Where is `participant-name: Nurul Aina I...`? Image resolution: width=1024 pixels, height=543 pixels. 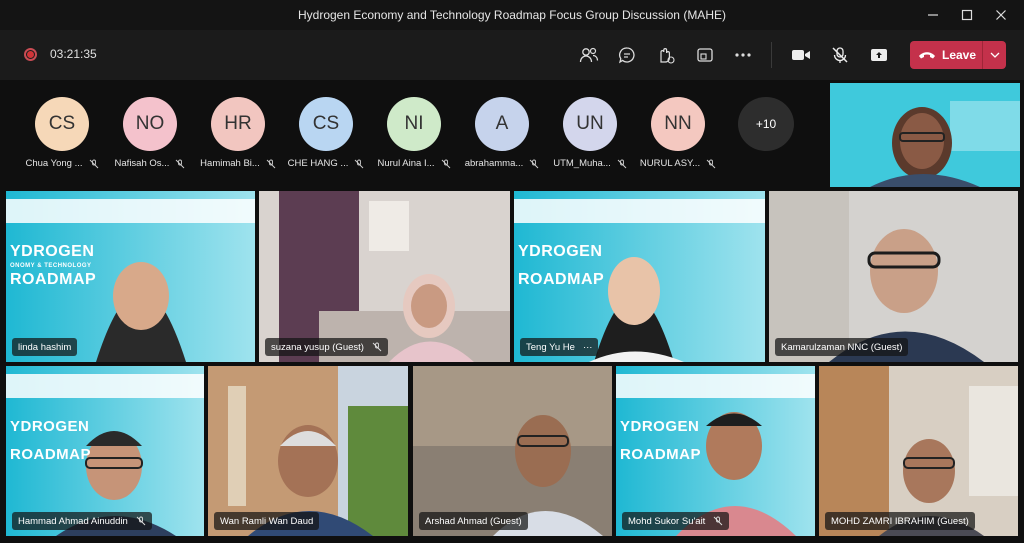
participant-name: Nurul Aina I... is located at coordinates (406, 163).